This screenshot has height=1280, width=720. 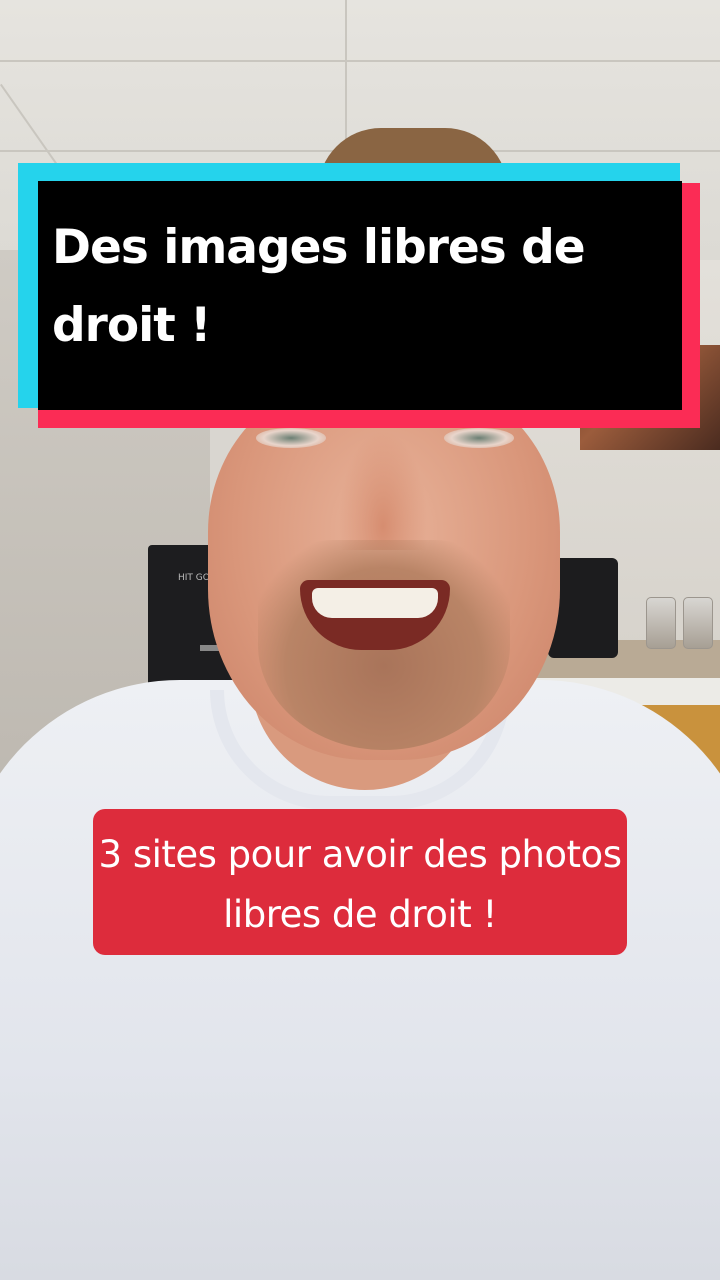 What do you see at coordinates (319, 286) in the screenshot?
I see `title-text: Des images libres de droit !` at bounding box center [319, 286].